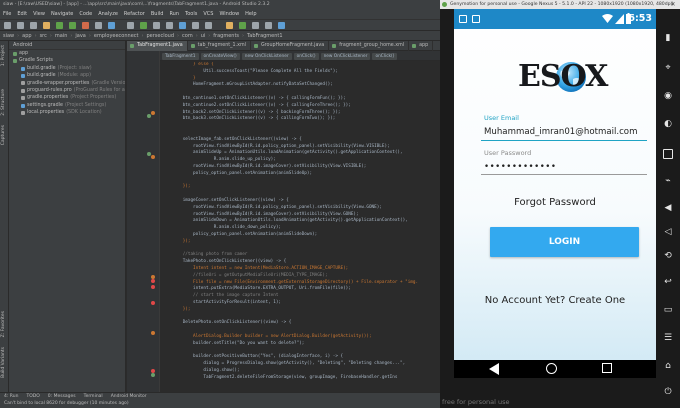 The width and height of the screenshot is (680, 408). Describe the element at coordinates (668, 181) in the screenshot. I see `network-icon: ⌁` at that location.